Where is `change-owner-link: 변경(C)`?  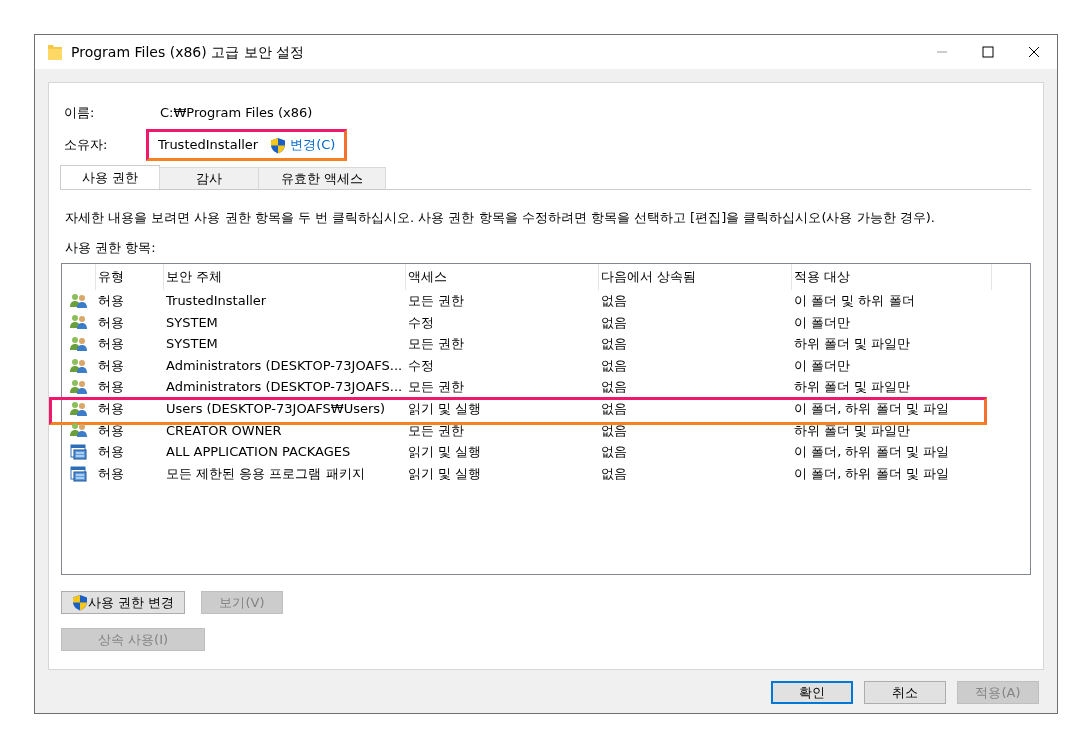 change-owner-link: 변경(C) is located at coordinates (303, 145).